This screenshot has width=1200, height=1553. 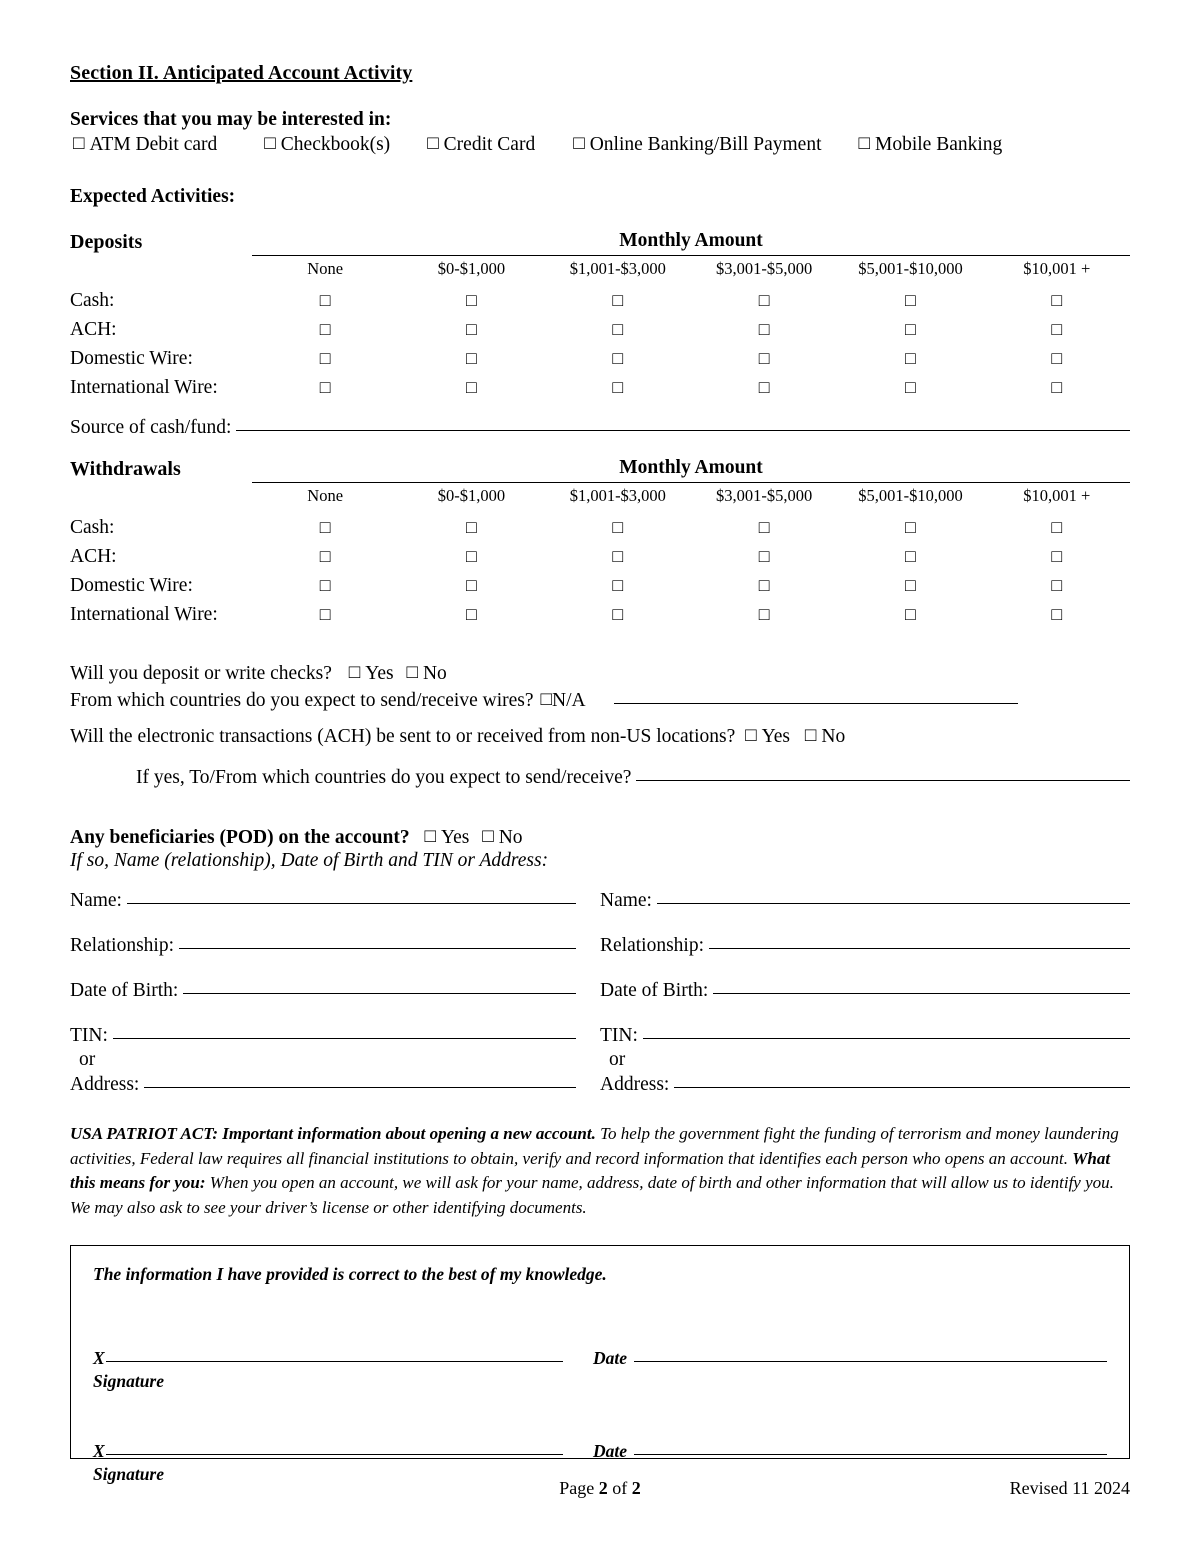 I want to click on deposits-international-none, so click(x=325, y=387).